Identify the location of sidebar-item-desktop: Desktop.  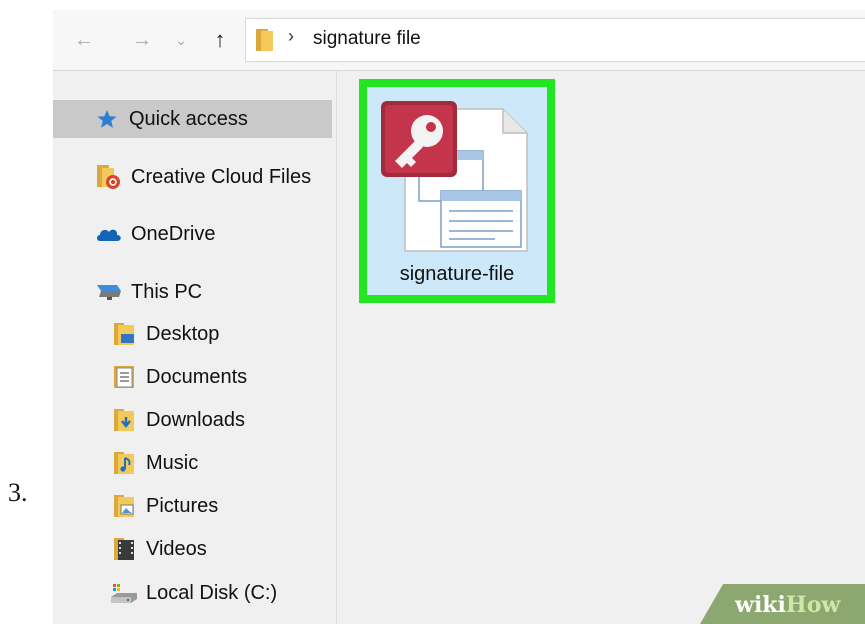
(192, 334).